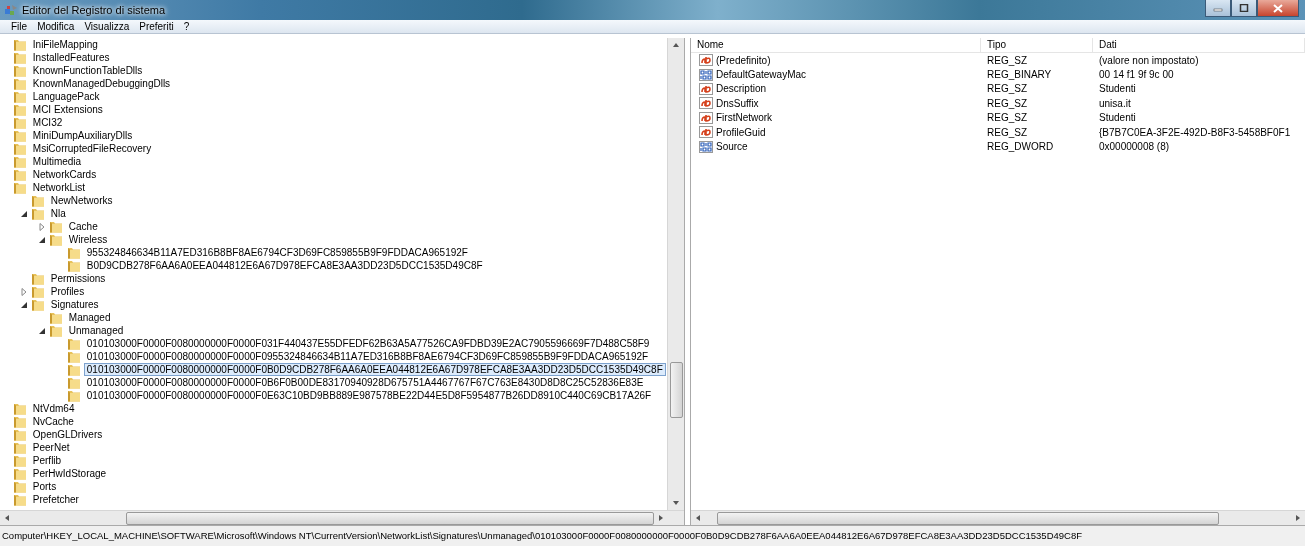 The height and width of the screenshot is (551, 1305). I want to click on maximize-icon, so click(1244, 8).